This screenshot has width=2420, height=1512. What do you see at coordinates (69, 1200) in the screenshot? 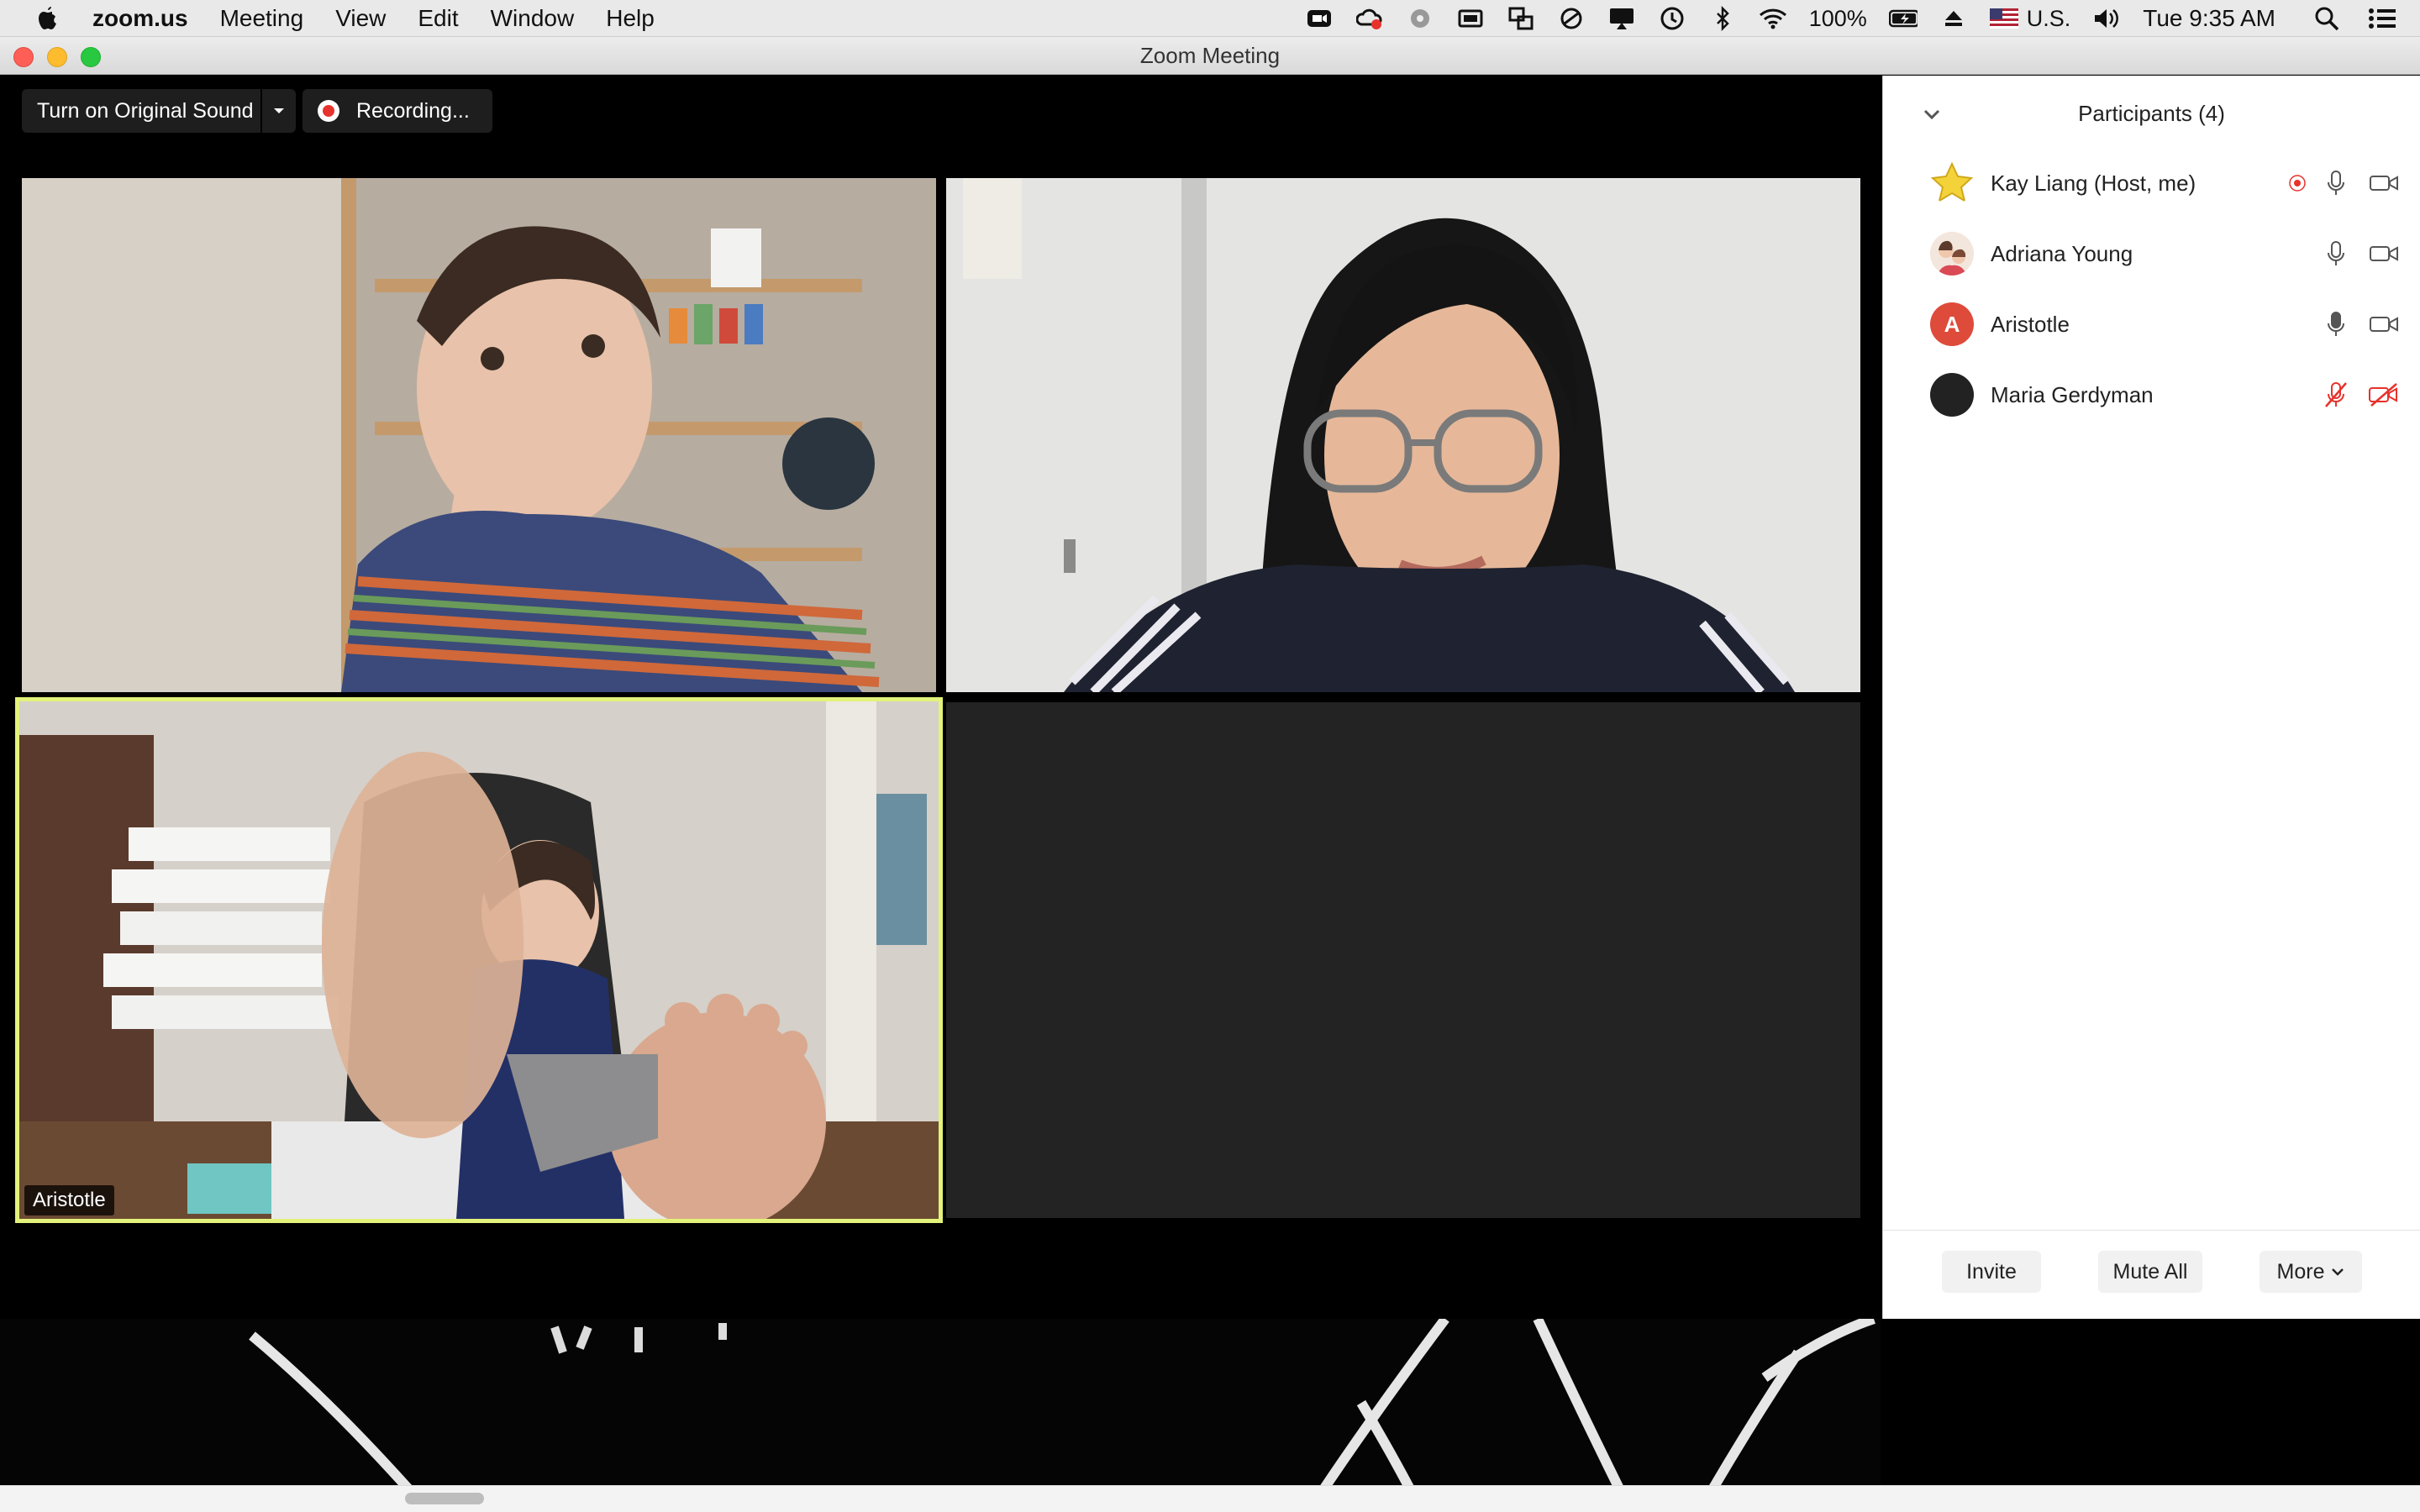
I see `participant-name-tag: Aristotle` at bounding box center [69, 1200].